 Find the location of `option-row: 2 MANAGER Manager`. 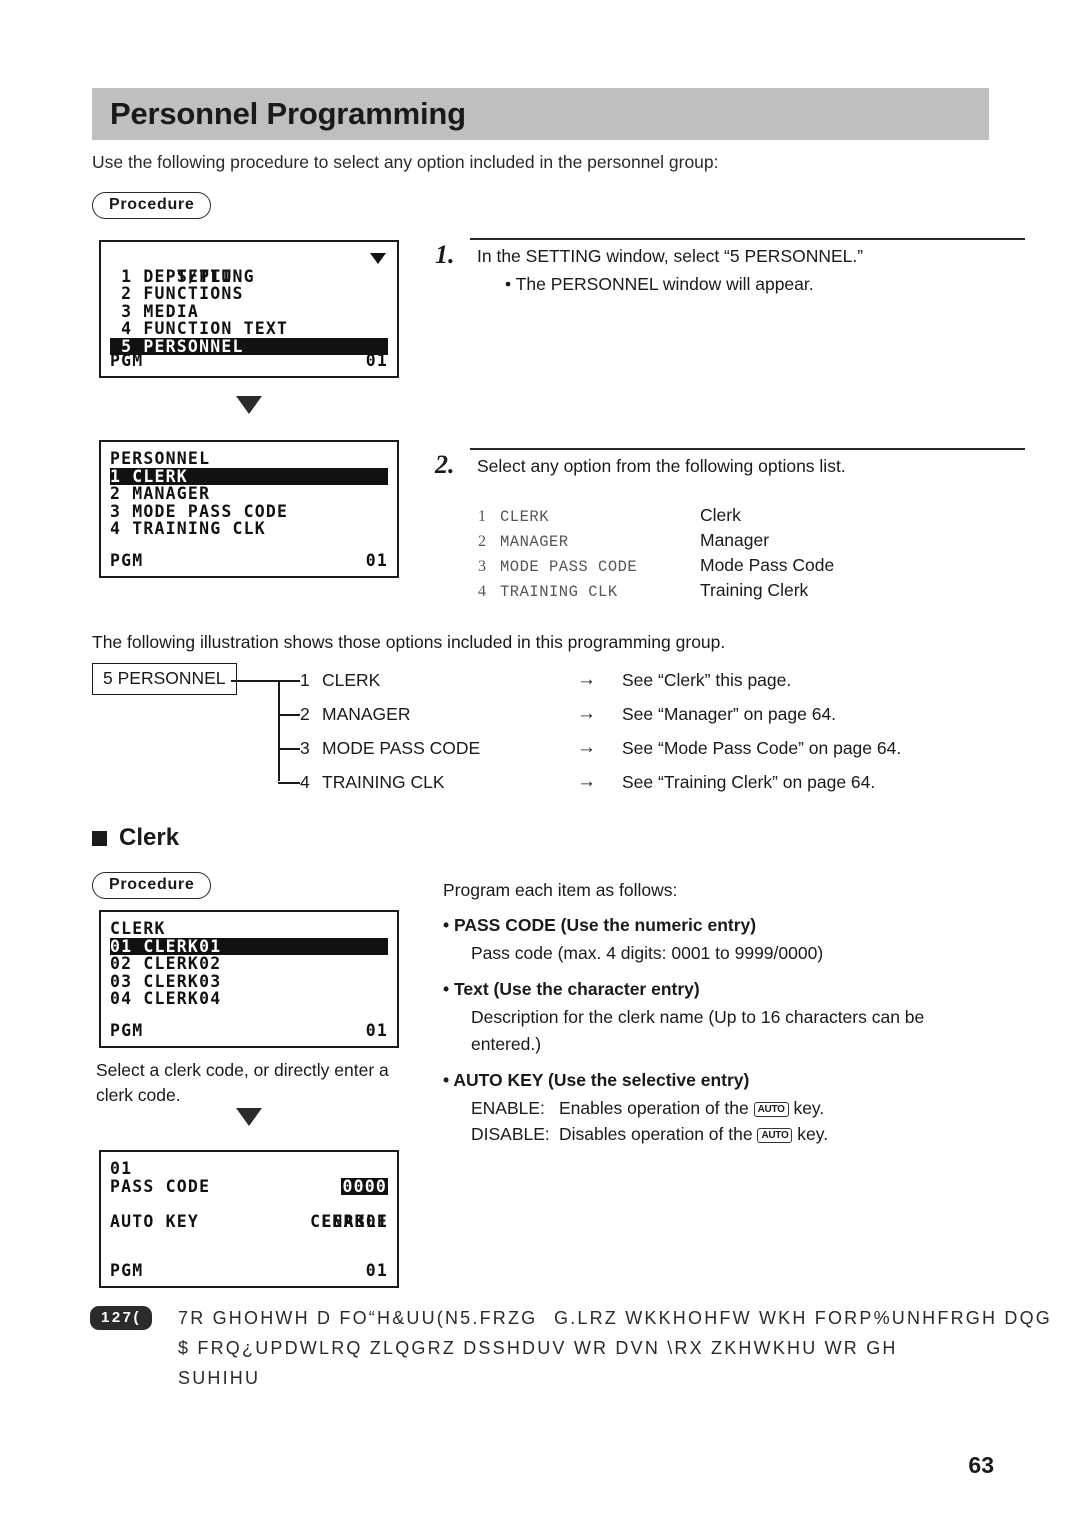

option-row: 2 MANAGER Manager is located at coordinates (656, 542).